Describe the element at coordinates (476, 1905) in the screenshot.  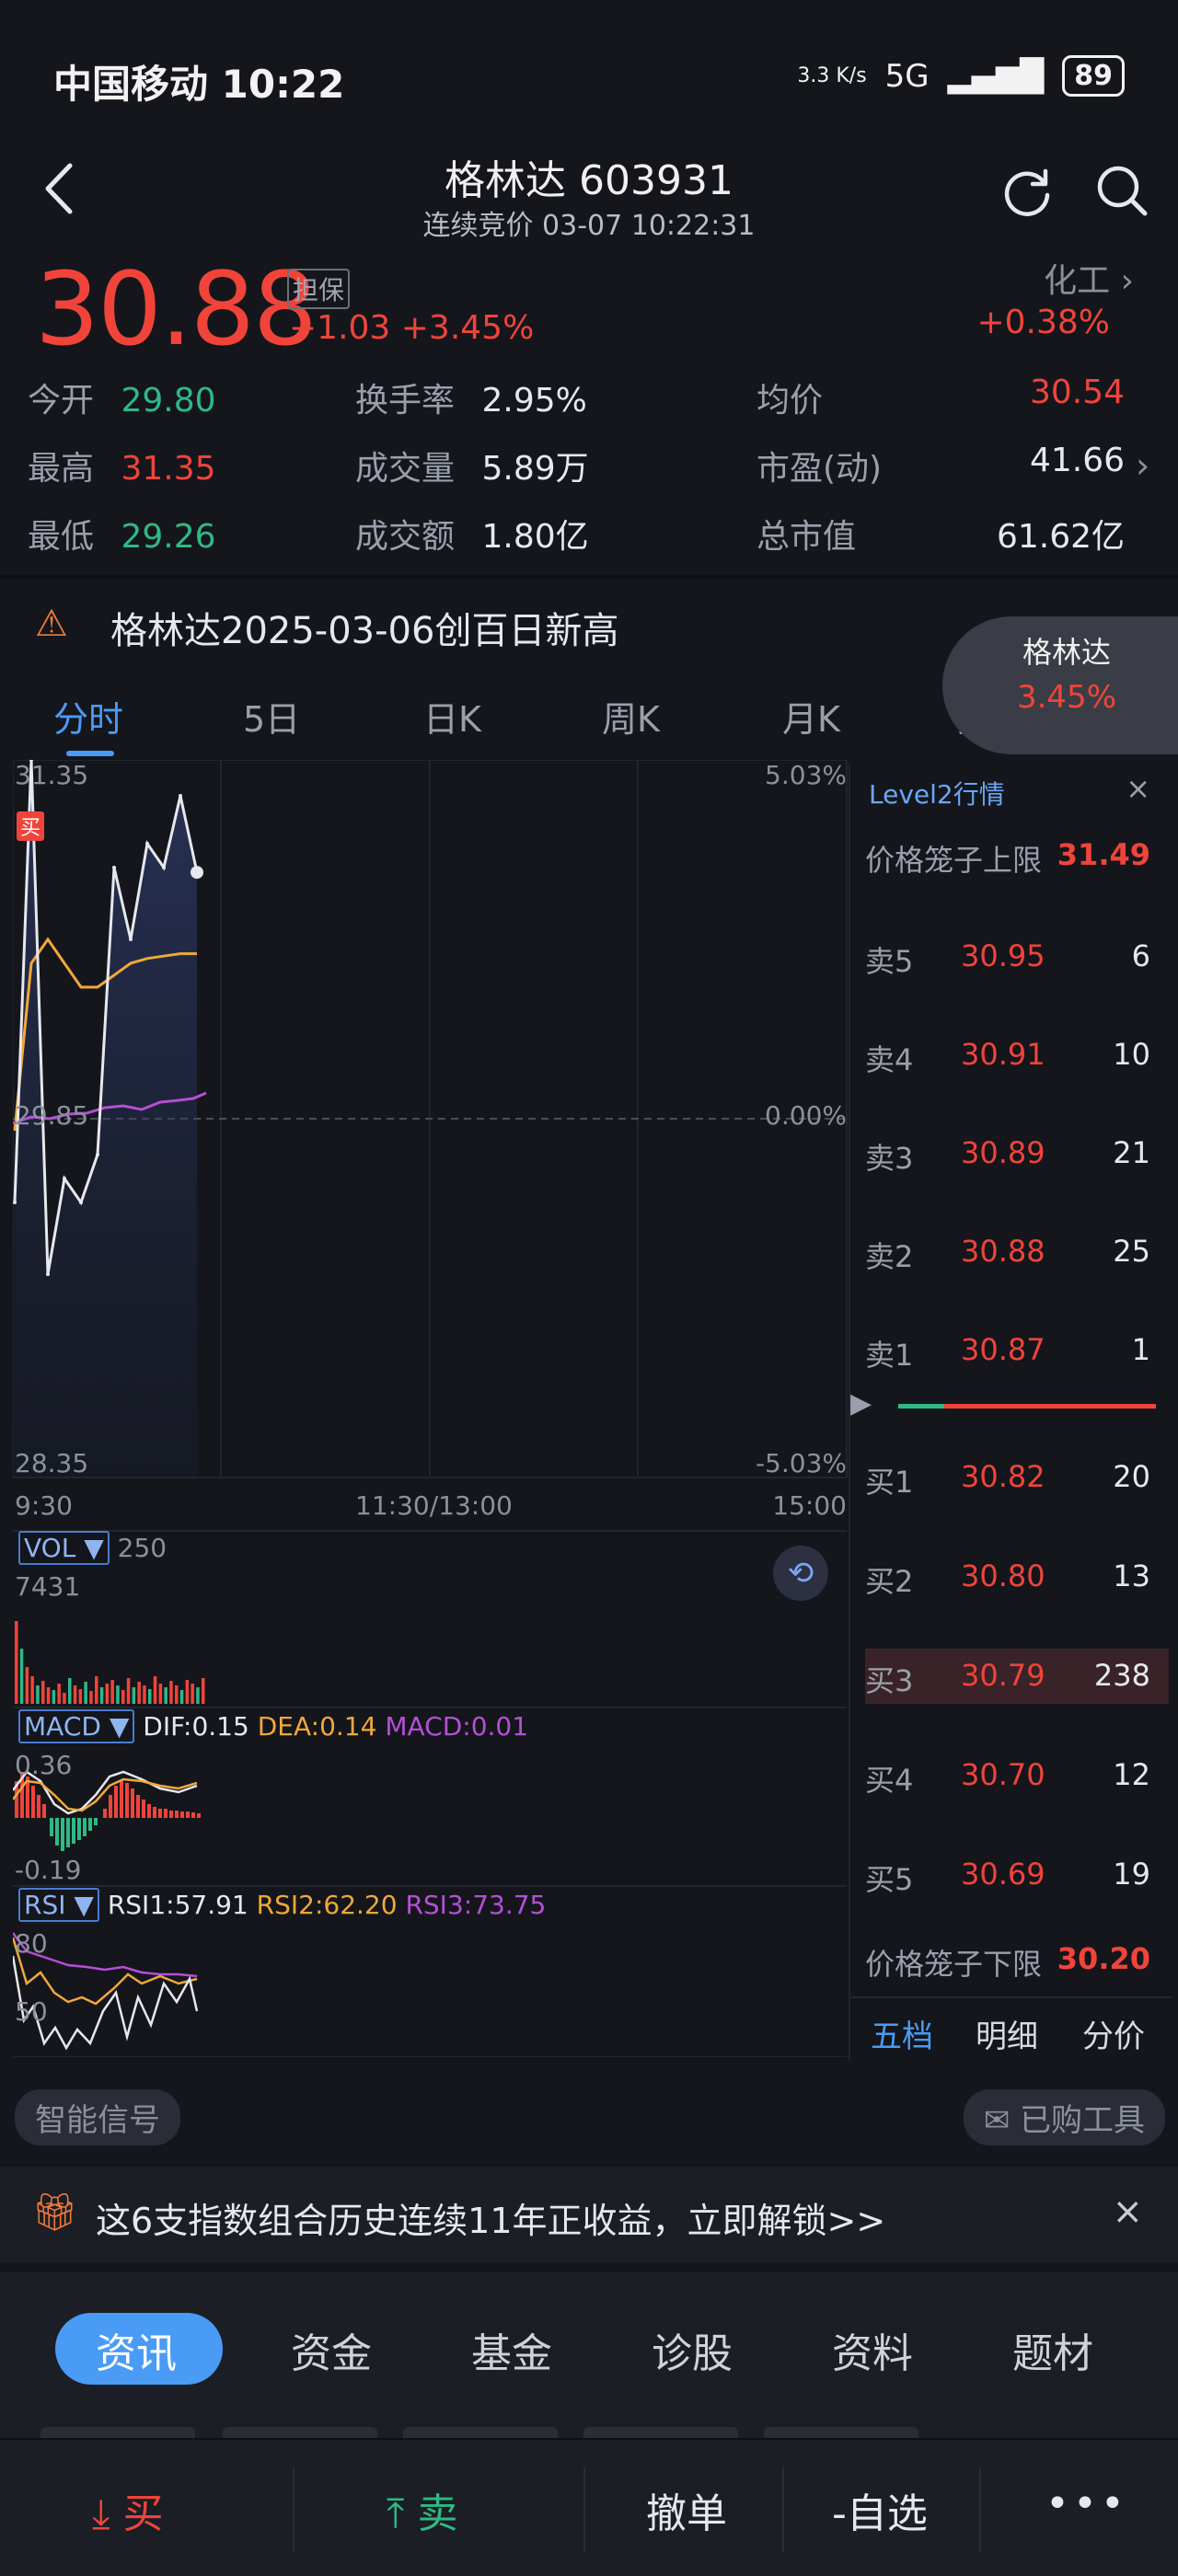
I see `rsi3-value: RSI3:73.75` at that location.